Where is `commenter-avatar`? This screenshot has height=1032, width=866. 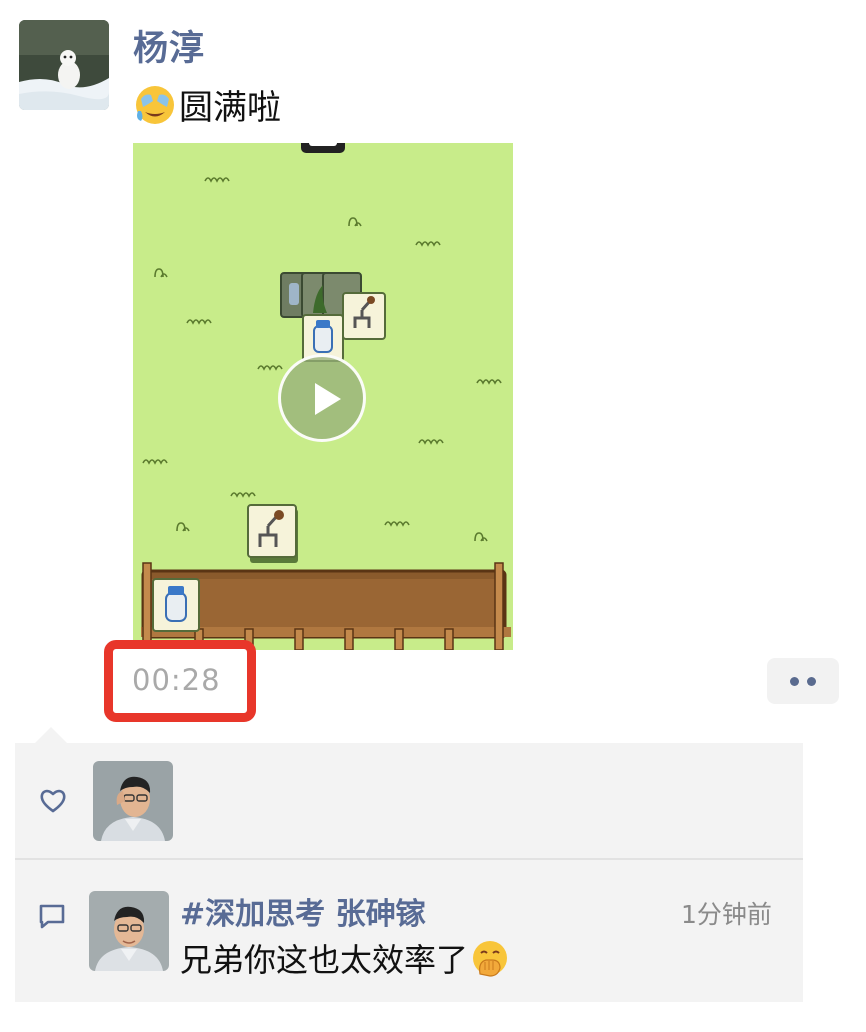 commenter-avatar is located at coordinates (129, 931).